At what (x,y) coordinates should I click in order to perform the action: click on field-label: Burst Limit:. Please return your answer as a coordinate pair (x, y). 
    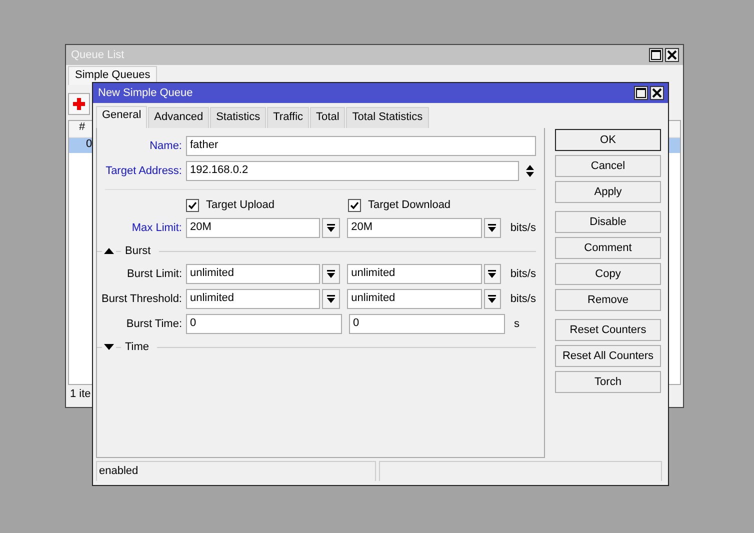
    Looking at the image, I should click on (154, 274).